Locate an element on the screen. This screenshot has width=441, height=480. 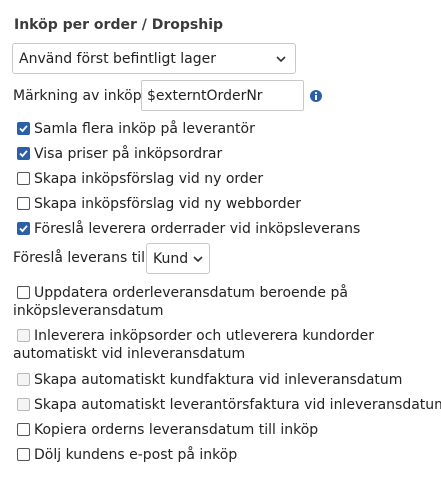
checkbox-show-prices: Visa priser på inköpsordrar is located at coordinates (119, 154).